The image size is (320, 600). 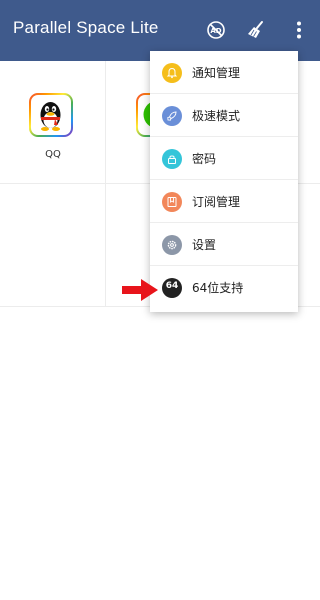 I want to click on bell-icon, so click(x=172, y=73).